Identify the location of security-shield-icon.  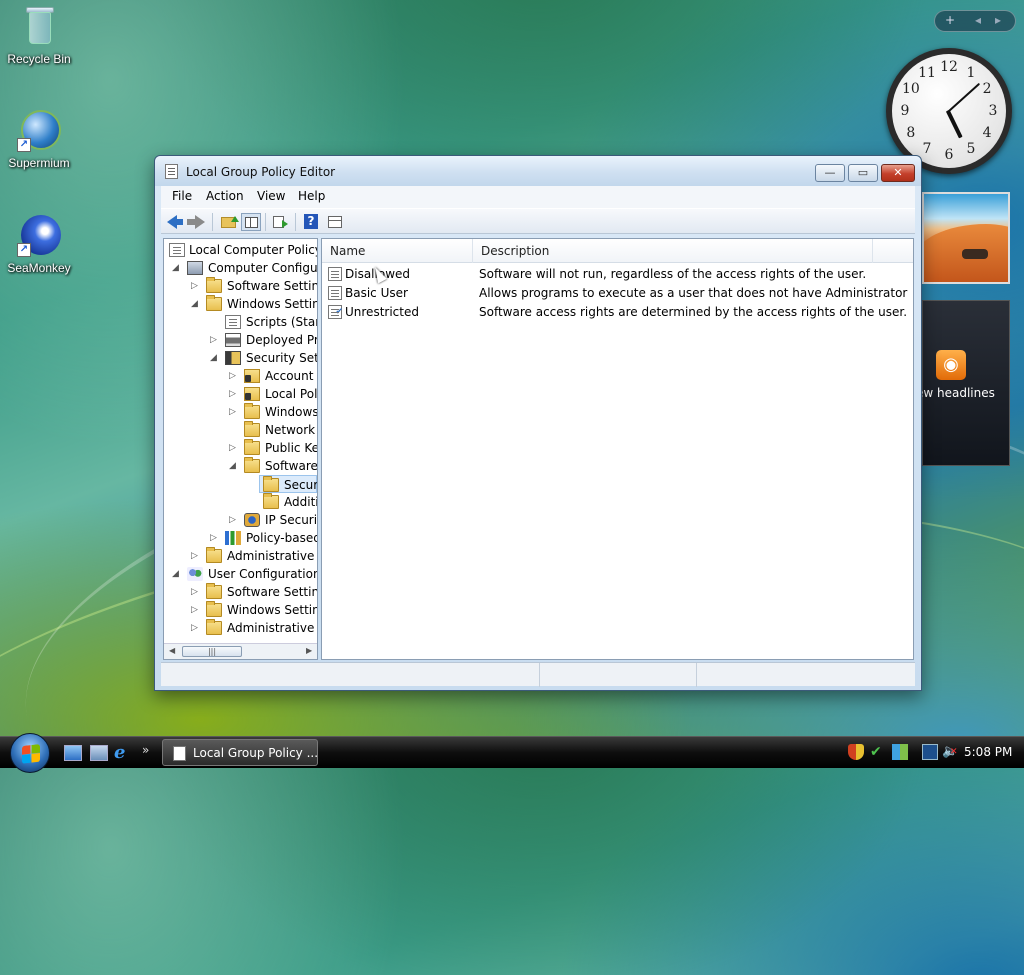
(856, 752).